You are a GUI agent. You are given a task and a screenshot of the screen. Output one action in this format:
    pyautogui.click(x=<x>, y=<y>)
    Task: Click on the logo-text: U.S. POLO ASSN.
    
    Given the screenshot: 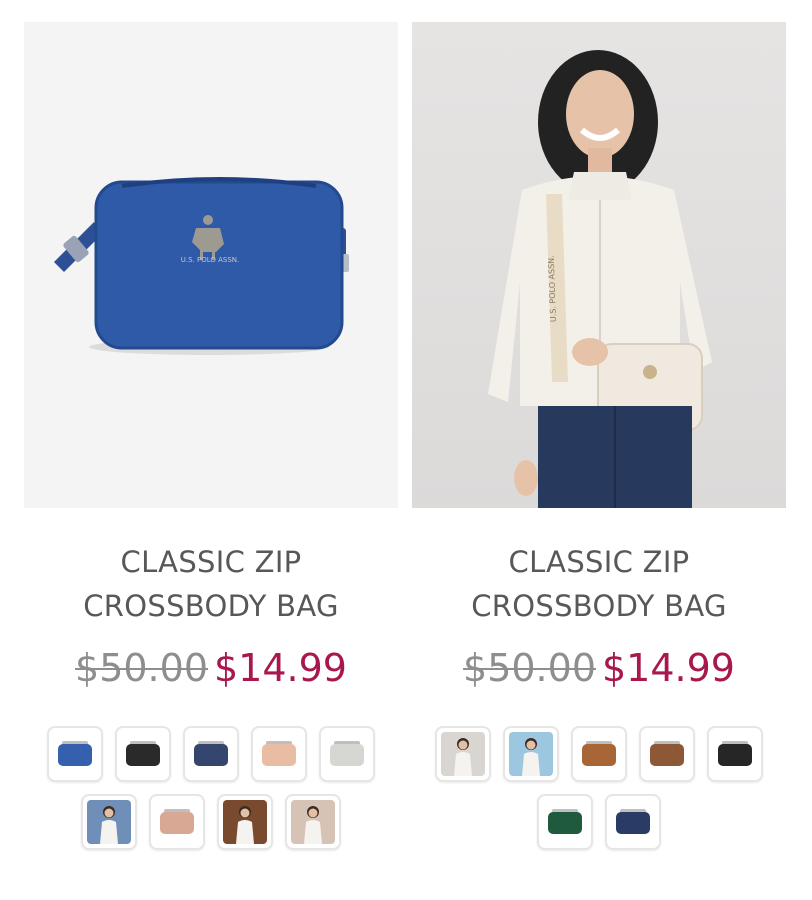 What is the action you would take?
    pyautogui.click(x=210, y=260)
    